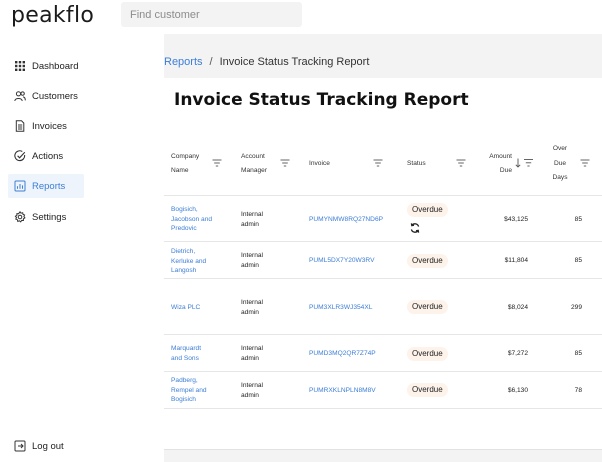 This screenshot has width=602, height=462. Describe the element at coordinates (188, 261) in the screenshot. I see `company-name-link: Dietrich, Kerluke and Langosh` at that location.